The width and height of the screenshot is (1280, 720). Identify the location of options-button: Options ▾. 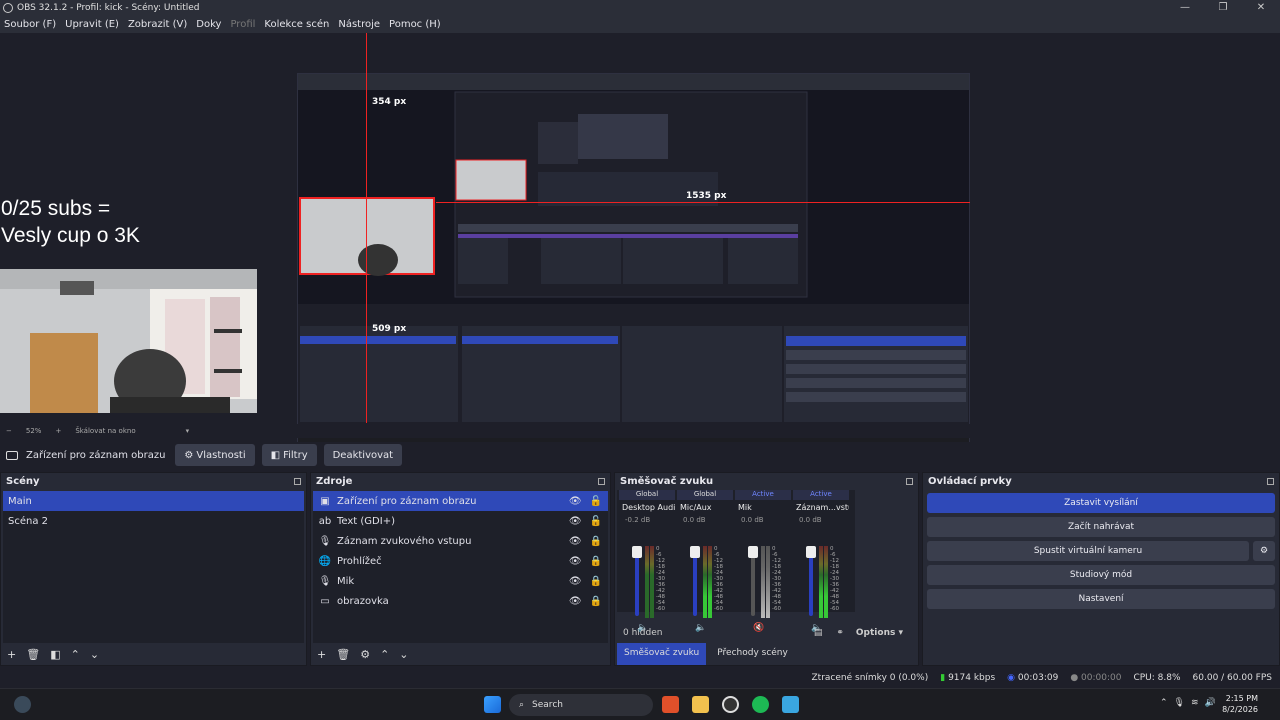
(879, 633).